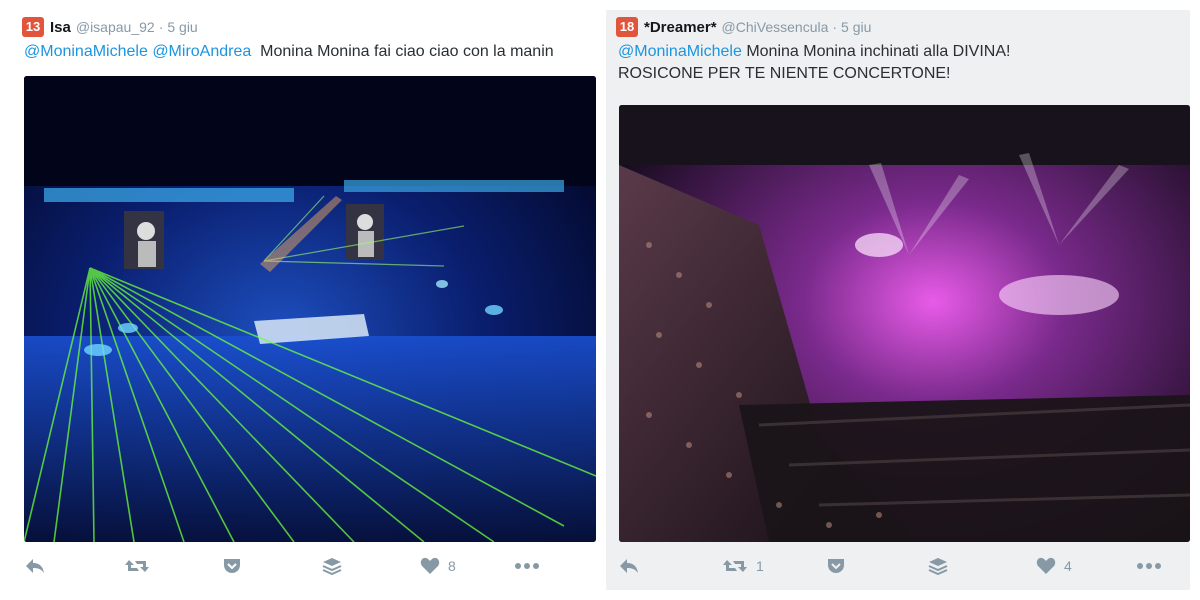 Image resolution: width=1200 pixels, height=600 pixels. I want to click on tweet-message: Monina Monina fai ciao ciao con la manin, so click(407, 51).